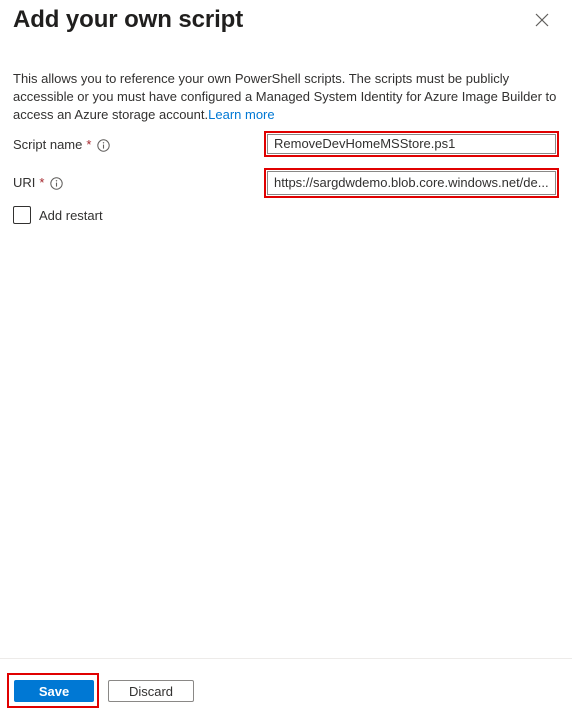 The image size is (572, 719). I want to click on close-button, so click(542, 20).